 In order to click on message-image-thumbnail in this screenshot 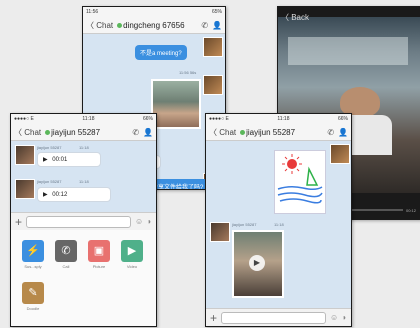, I will do `click(176, 104)`.